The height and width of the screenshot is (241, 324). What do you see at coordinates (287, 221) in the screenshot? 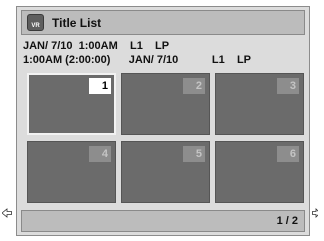
I see `page-indicator: 1 / 2` at bounding box center [287, 221].